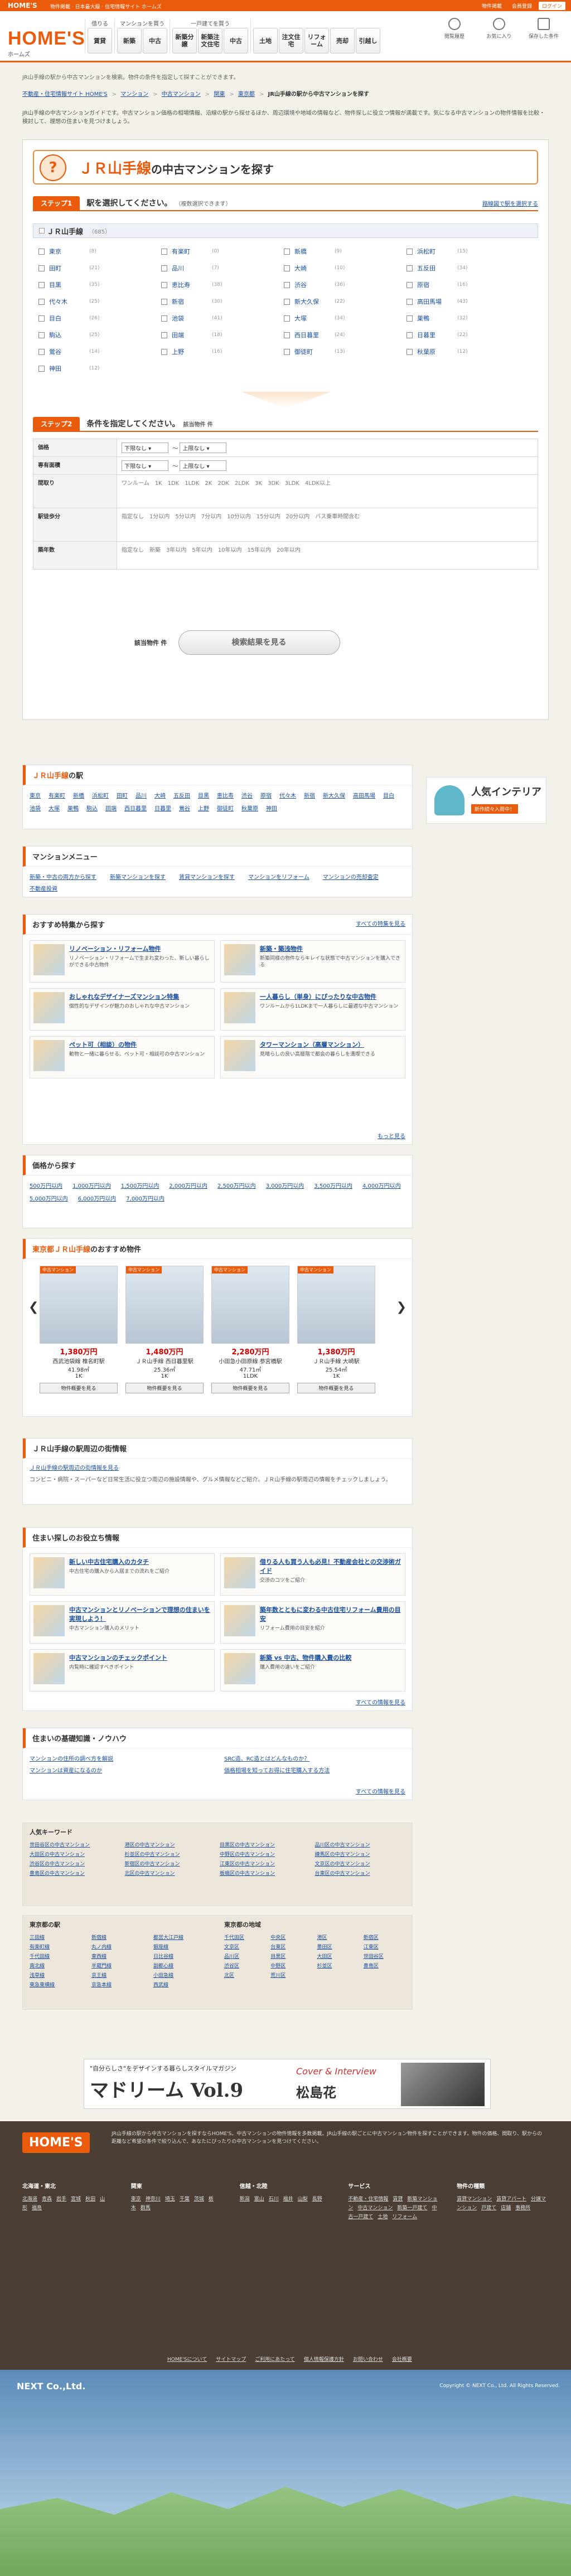  I want to click on station-option: 田端 (18), so click(222, 335).